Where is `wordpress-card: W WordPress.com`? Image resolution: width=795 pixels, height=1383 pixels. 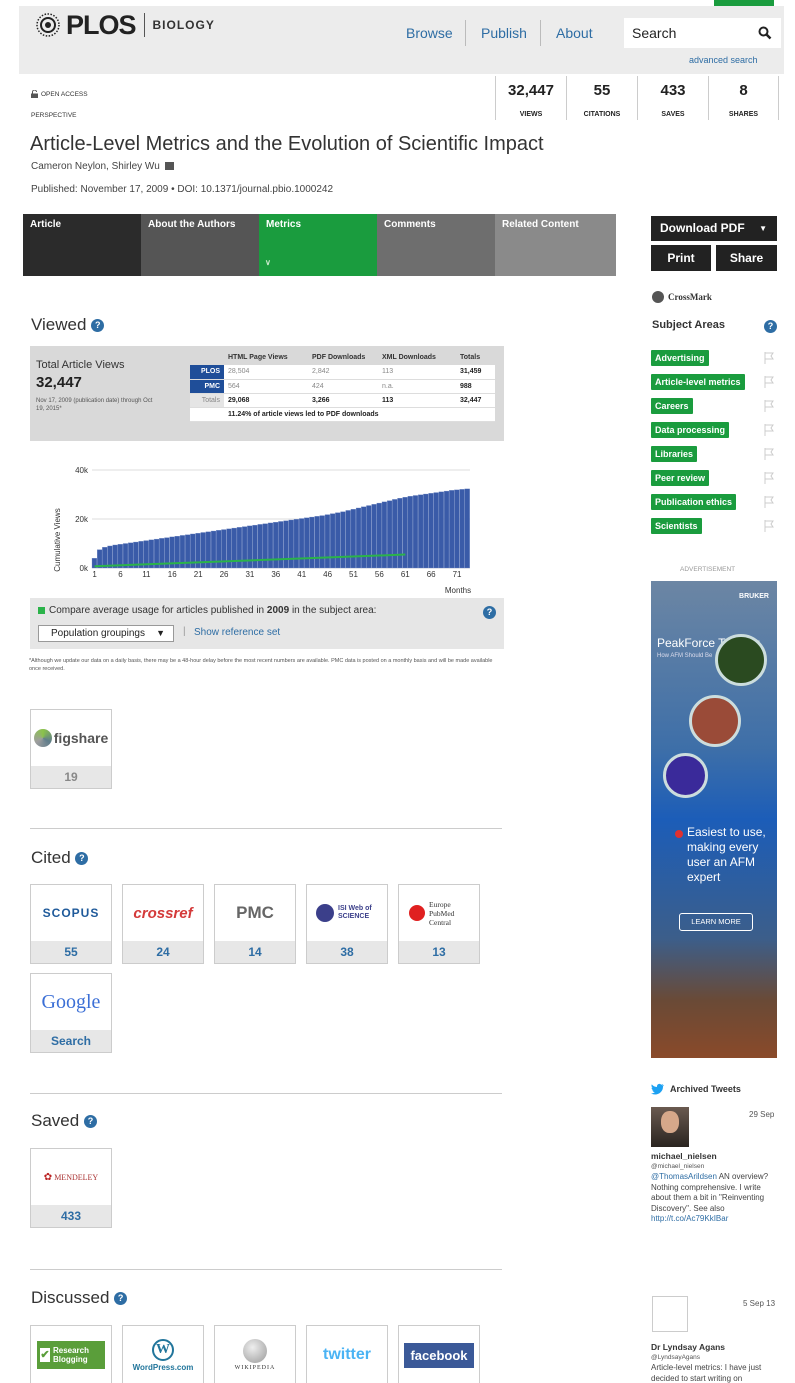
wordpress-card: W WordPress.com is located at coordinates (163, 1354).